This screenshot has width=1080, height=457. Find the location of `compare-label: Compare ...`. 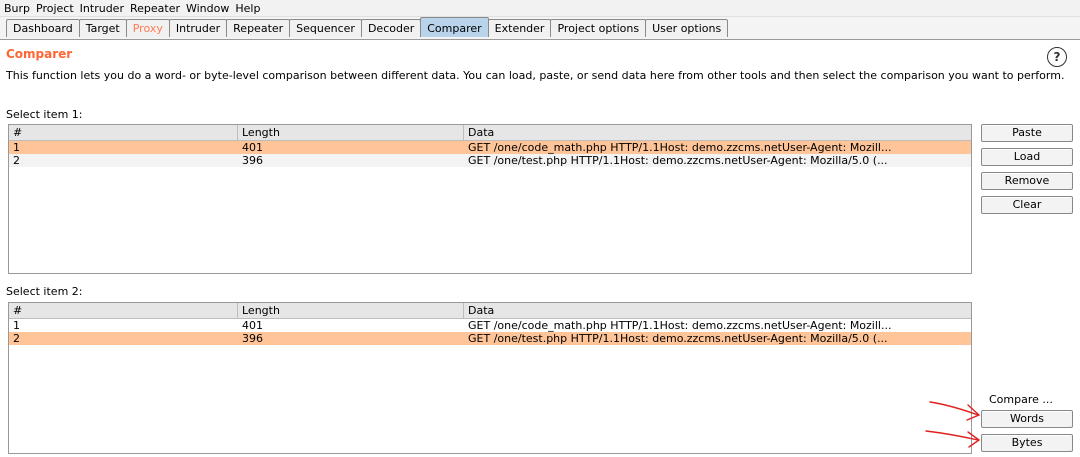

compare-label: Compare ... is located at coordinates (1021, 399).